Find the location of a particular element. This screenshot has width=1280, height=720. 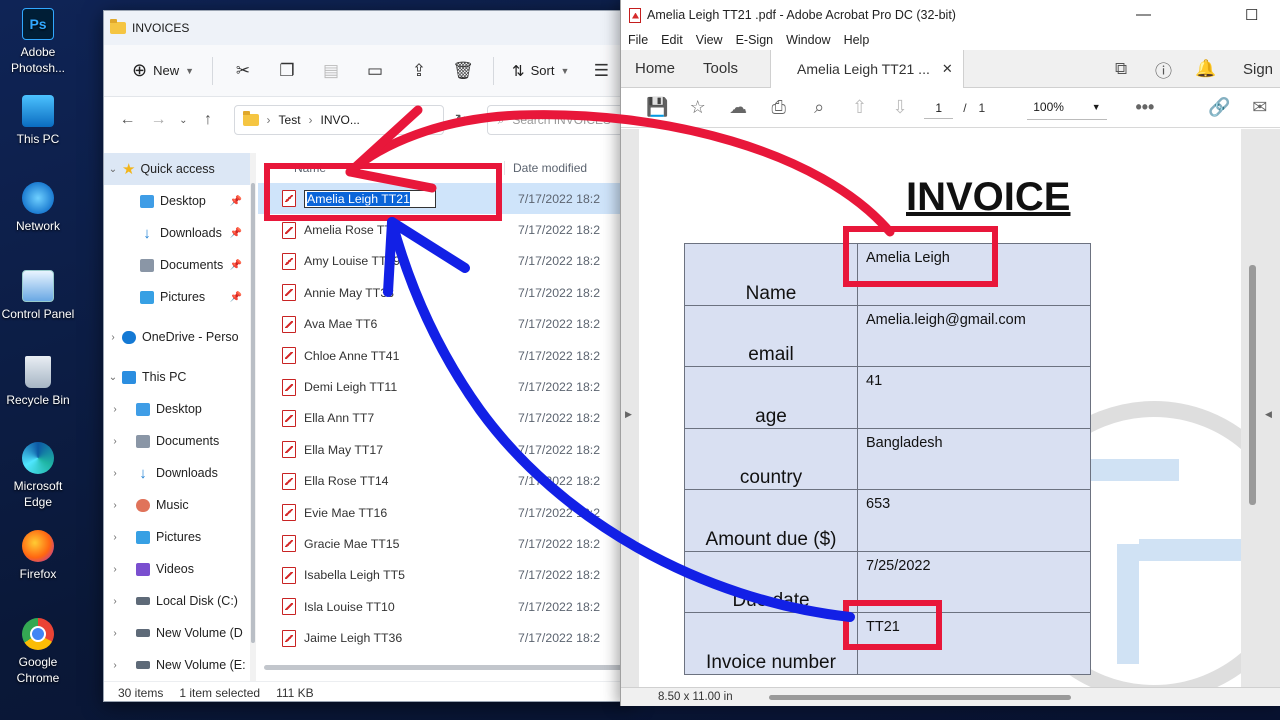

file-row: Isabella Leigh TT5 7/17/2022 18:2 is located at coordinates (445, 575).